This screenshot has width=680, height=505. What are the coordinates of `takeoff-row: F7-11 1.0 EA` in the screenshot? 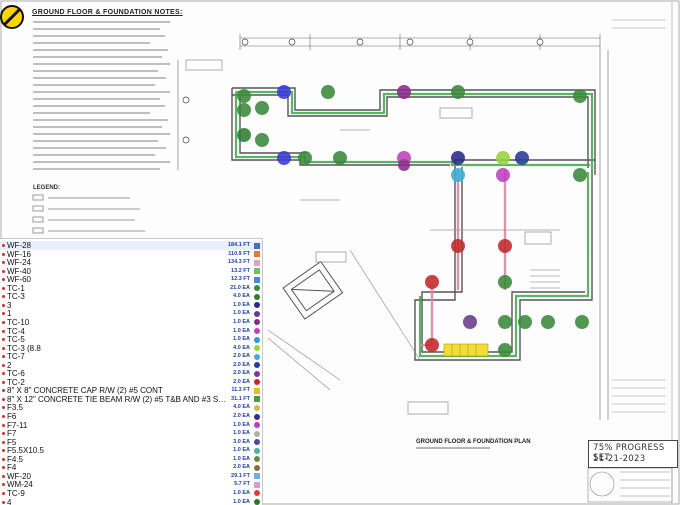 It's located at (131, 425).